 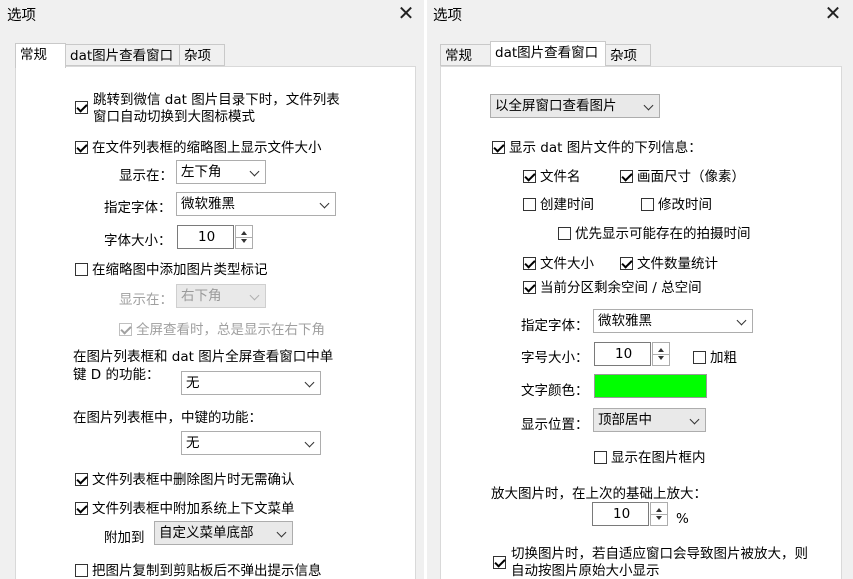 What do you see at coordinates (622, 354) in the screenshot?
I see `size-input: 10` at bounding box center [622, 354].